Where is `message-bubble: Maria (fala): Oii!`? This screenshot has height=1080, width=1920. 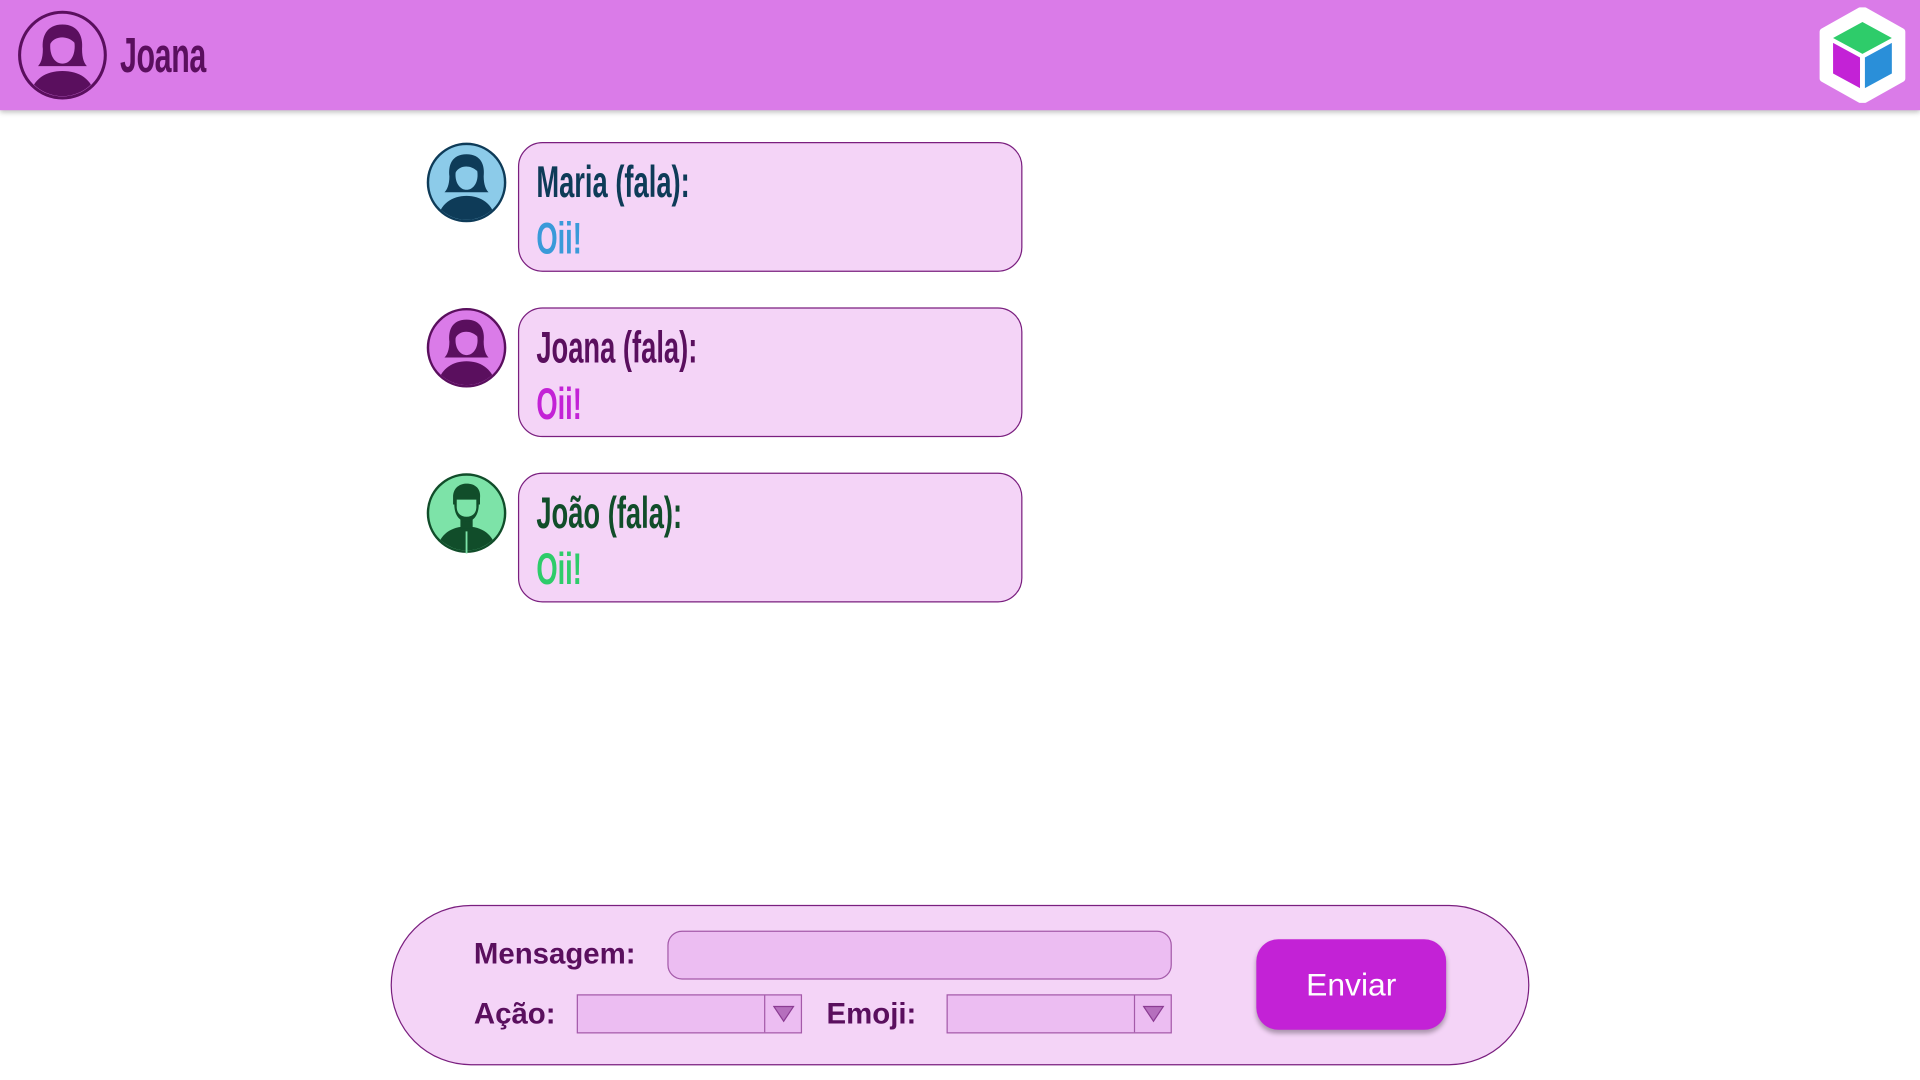 message-bubble: Maria (fala): Oii! is located at coordinates (770, 207).